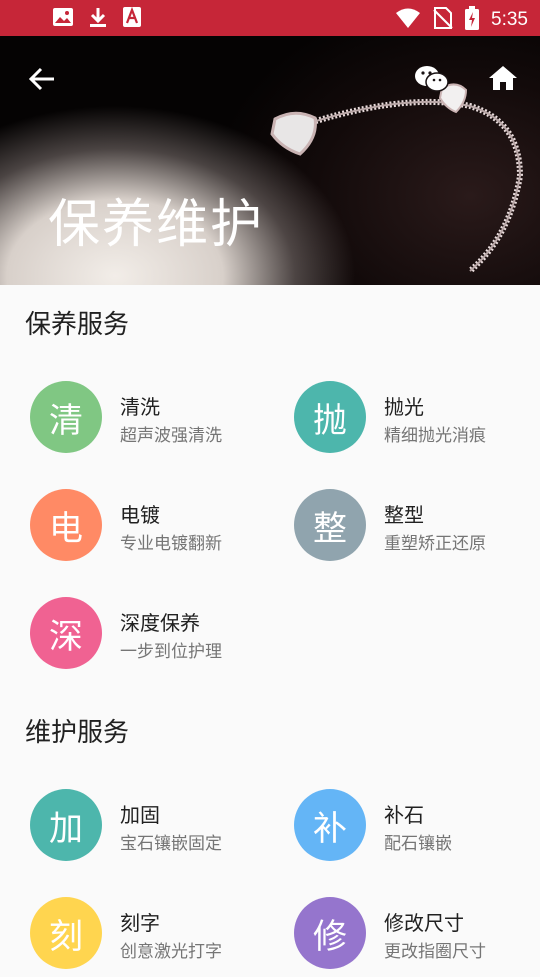 The height and width of the screenshot is (977, 540). Describe the element at coordinates (443, 20) in the screenshot. I see `no-sim-icon` at that location.